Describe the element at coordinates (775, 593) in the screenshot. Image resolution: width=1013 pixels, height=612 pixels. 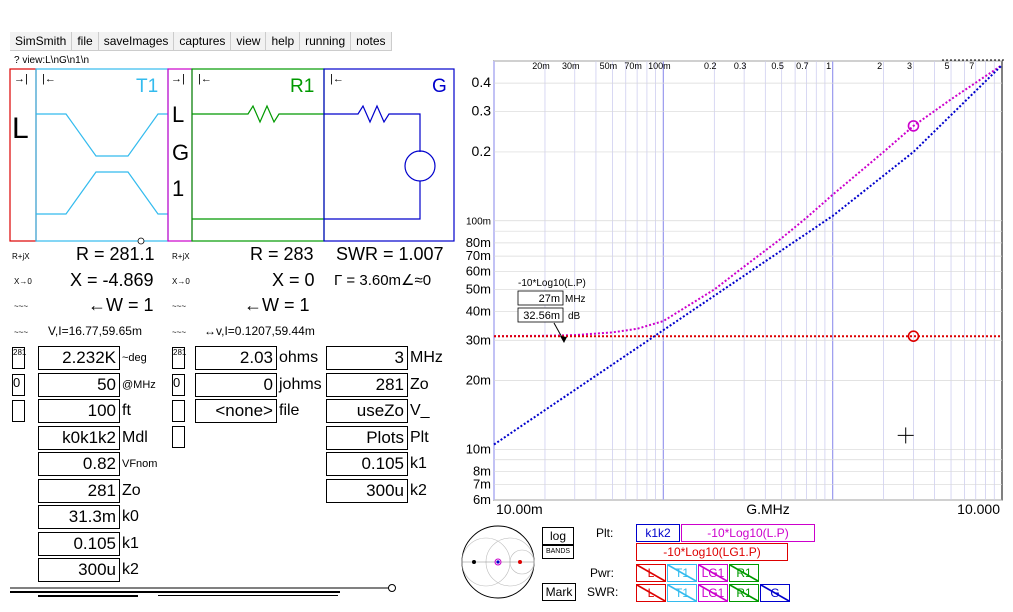
I see `swr-items-g: G` at that location.